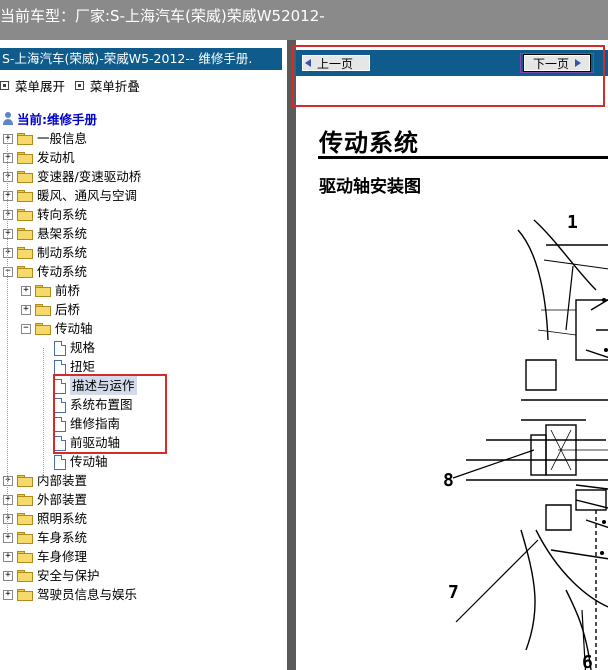 This screenshot has height=670, width=608. I want to click on tree-folder-item: + 安全与保护, so click(143, 575).